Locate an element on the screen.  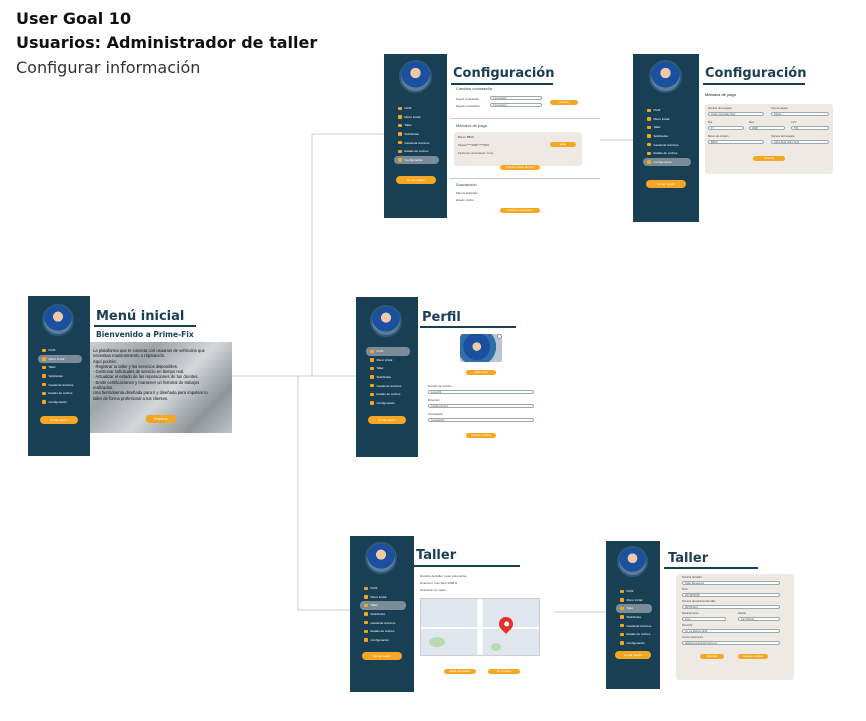
title-underline is located at coordinates (754, 84).